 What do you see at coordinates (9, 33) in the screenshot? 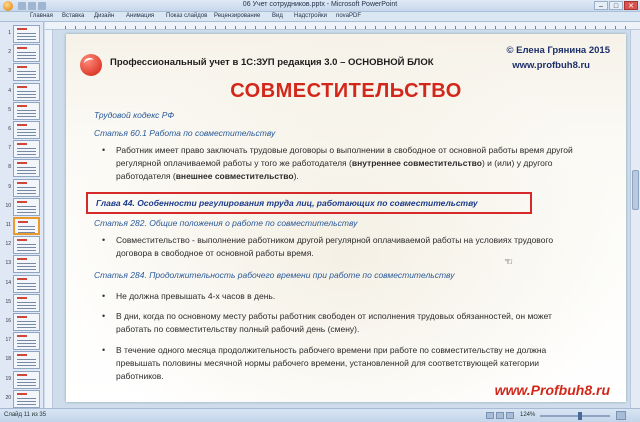
I see `slide-thumbnail-number: 1` at bounding box center [9, 33].